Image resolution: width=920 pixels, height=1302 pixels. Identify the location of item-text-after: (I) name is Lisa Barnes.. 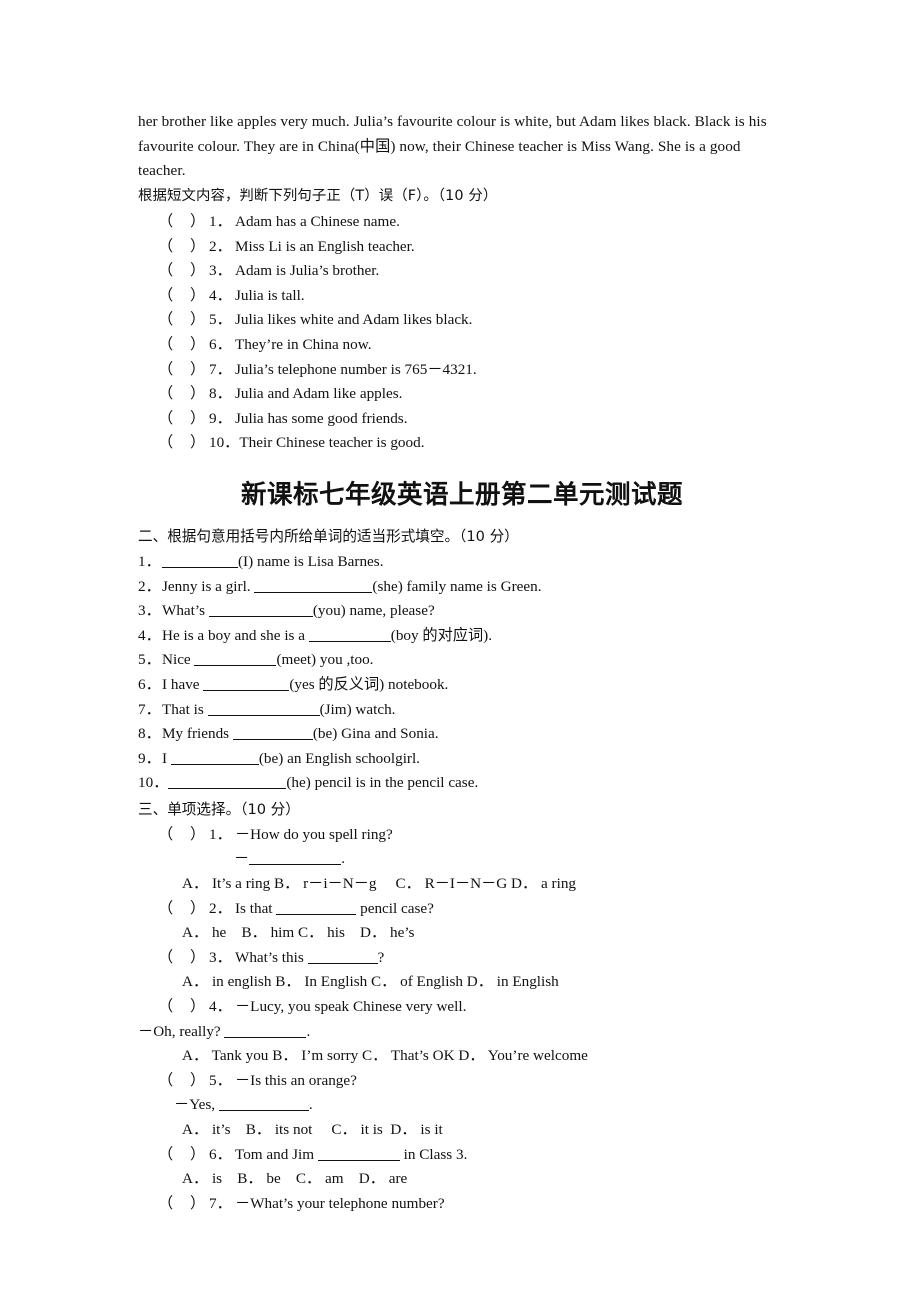
(311, 561).